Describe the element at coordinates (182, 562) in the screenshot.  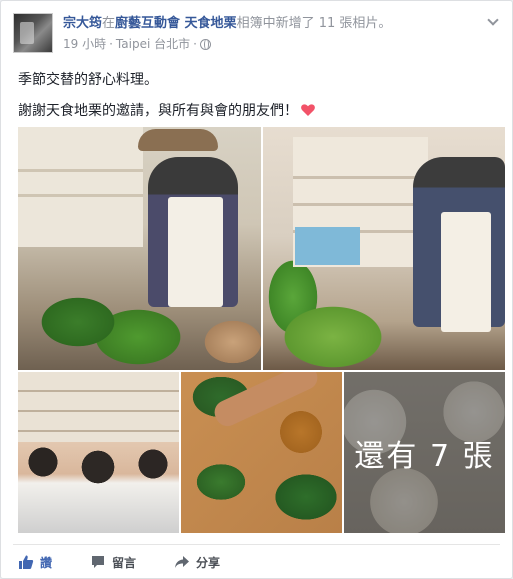
I see `share-icon` at that location.